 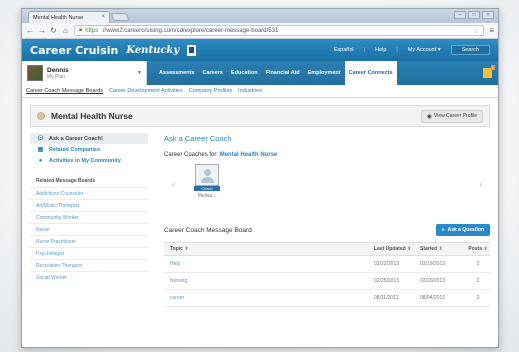 I want to click on col-posts: Posts ⬍, so click(x=478, y=249).